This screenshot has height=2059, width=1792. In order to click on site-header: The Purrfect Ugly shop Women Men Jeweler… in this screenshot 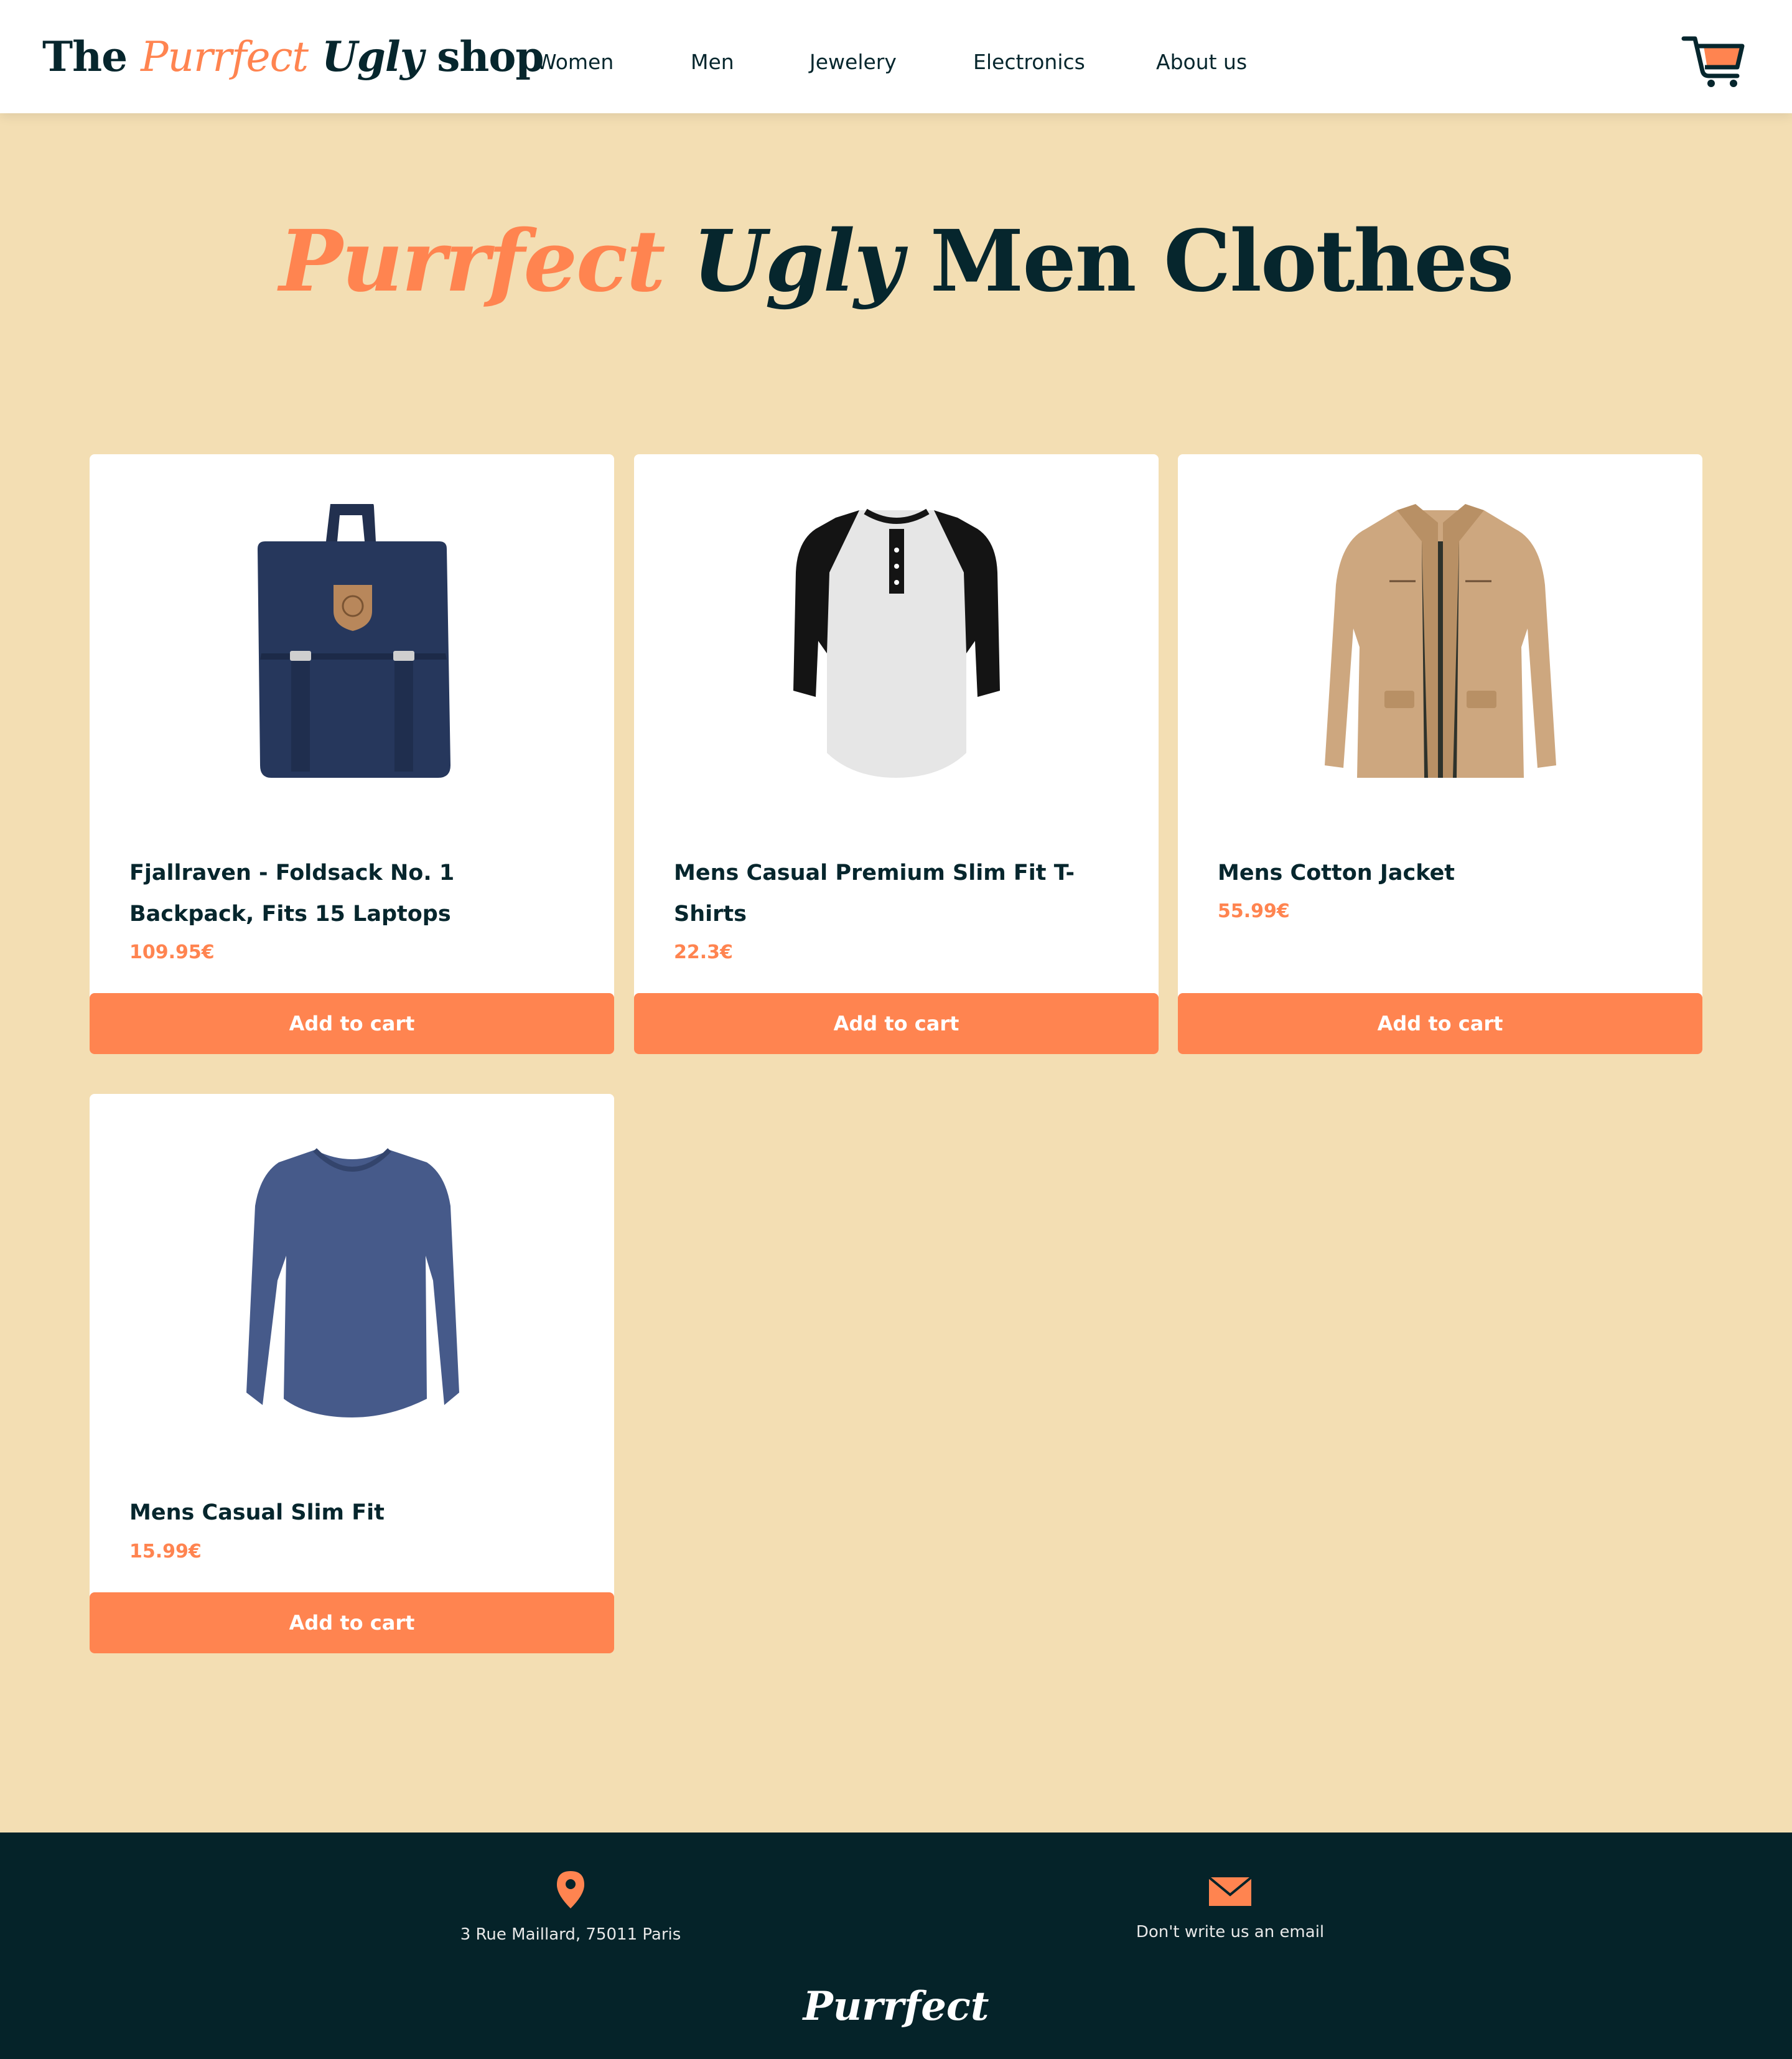, I will do `click(896, 56)`.